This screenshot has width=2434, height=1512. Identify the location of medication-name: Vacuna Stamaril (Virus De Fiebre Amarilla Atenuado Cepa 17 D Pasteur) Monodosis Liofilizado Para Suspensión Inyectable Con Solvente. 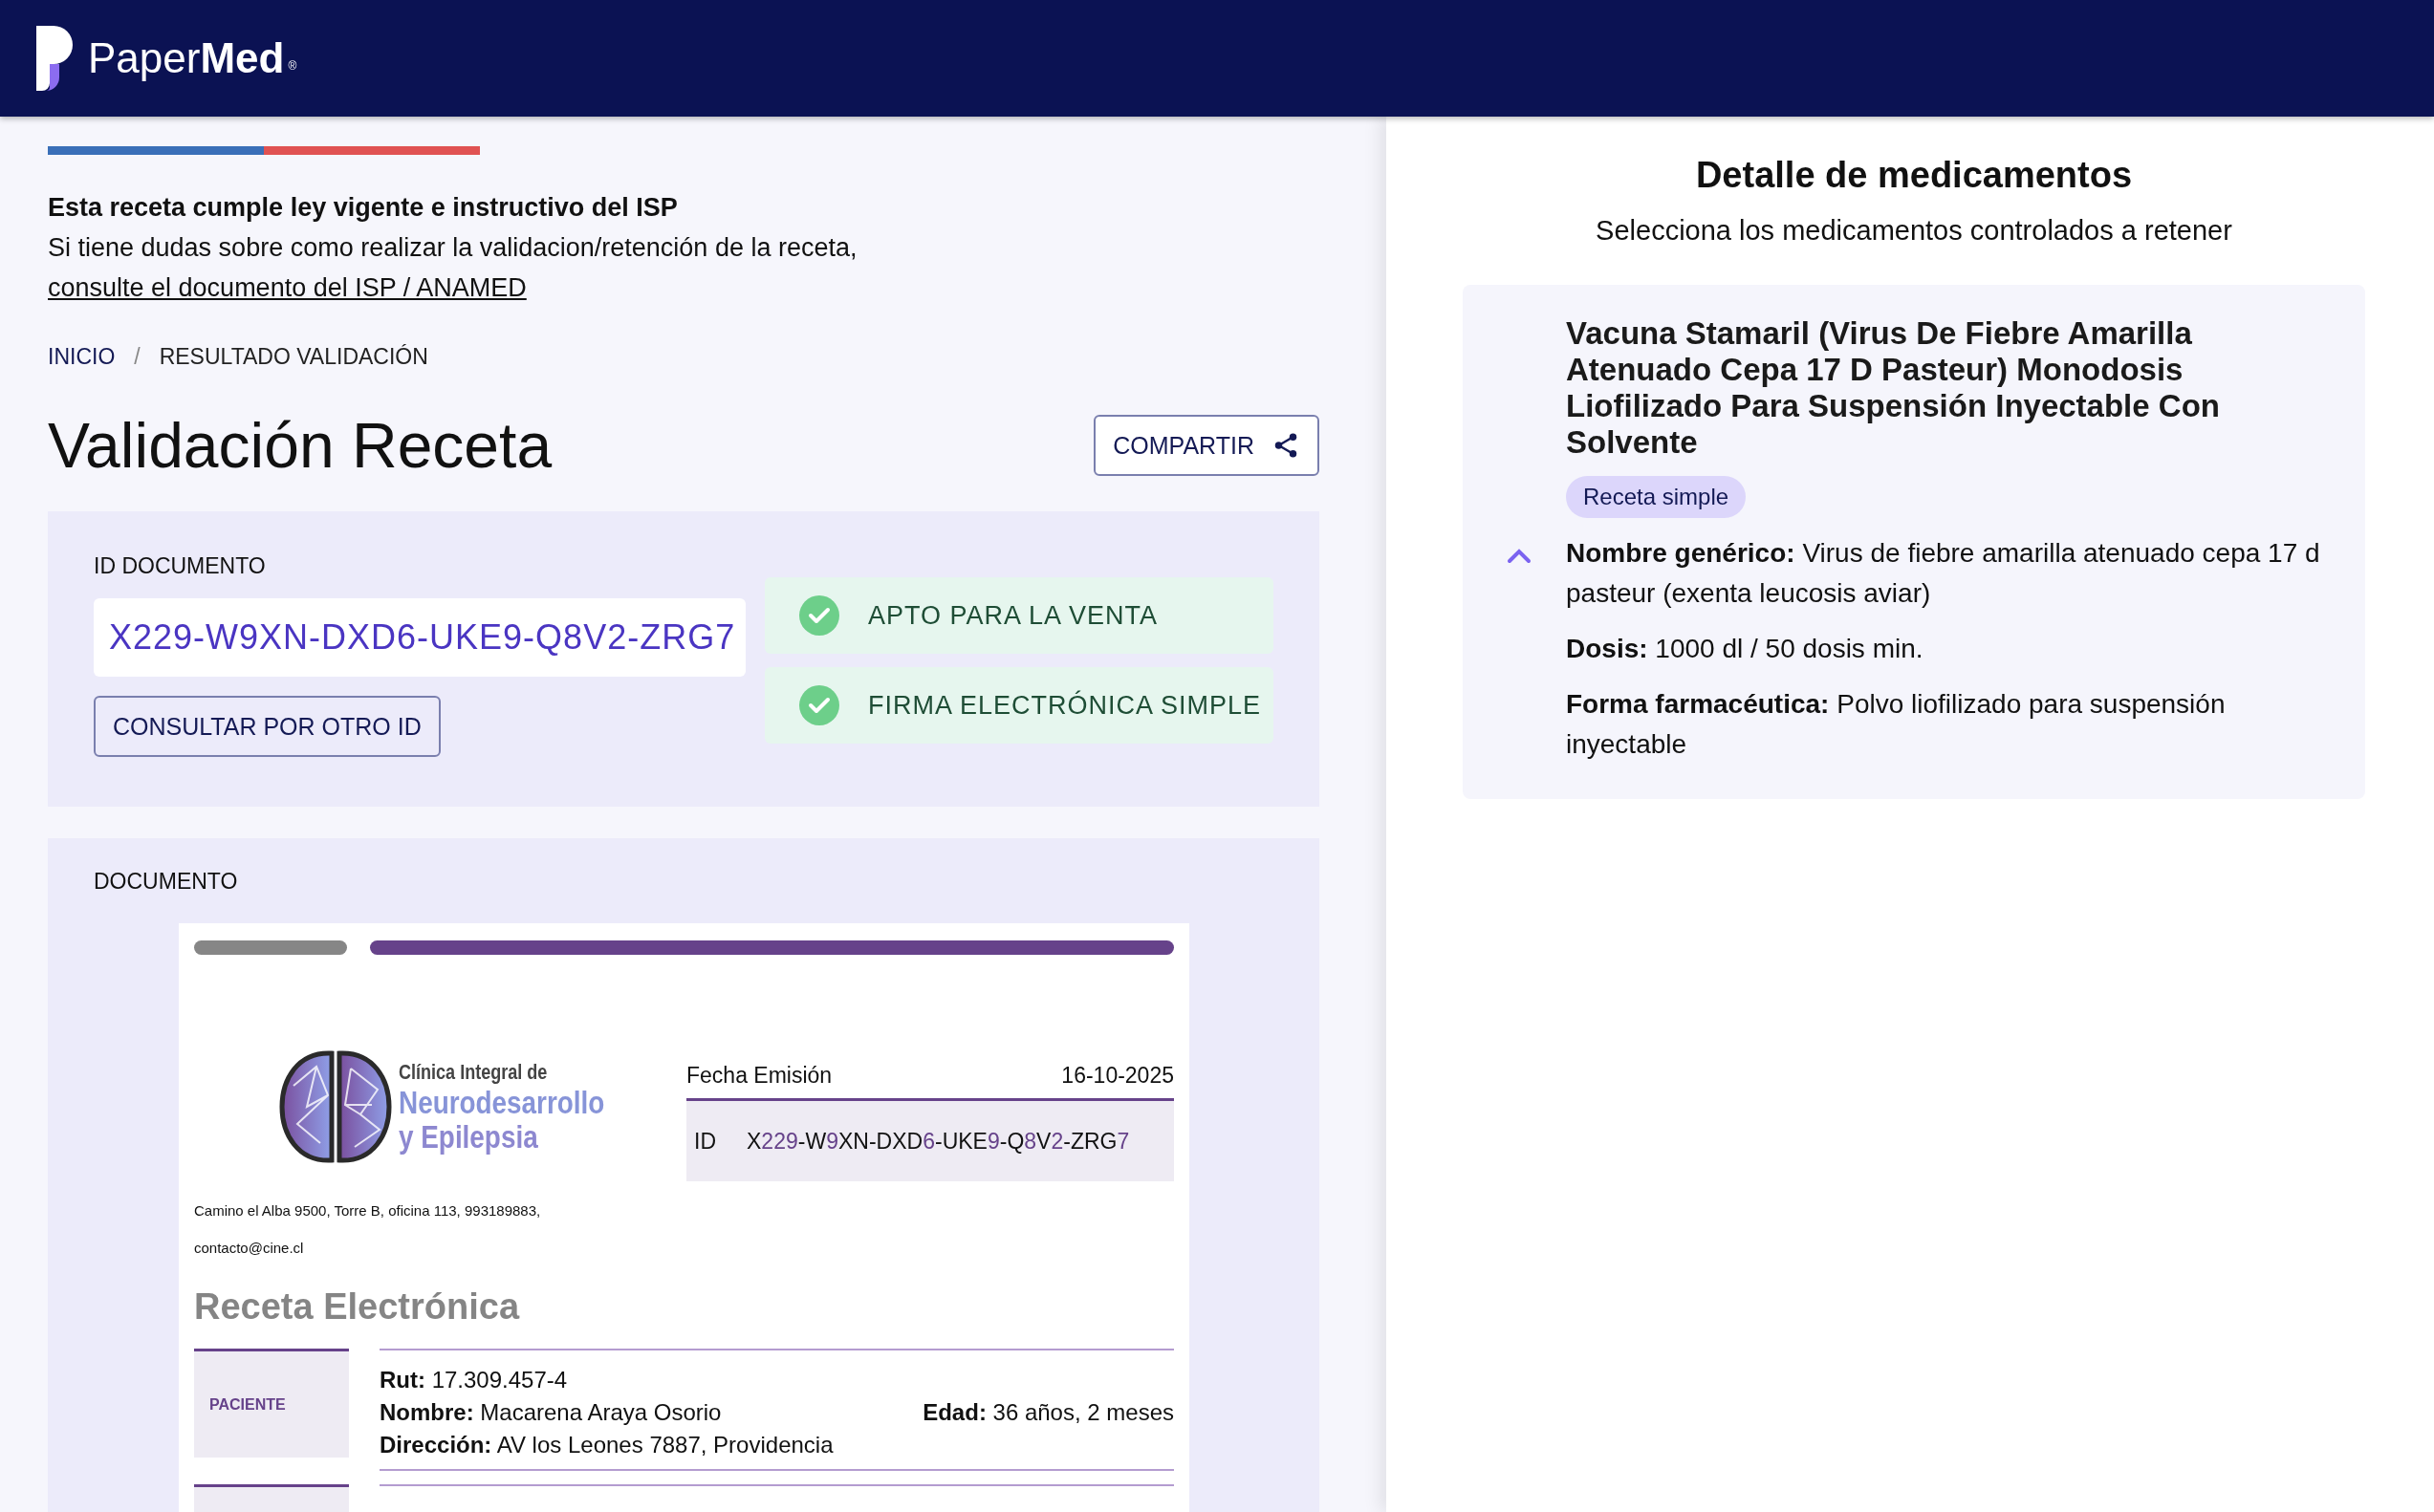
(1893, 388).